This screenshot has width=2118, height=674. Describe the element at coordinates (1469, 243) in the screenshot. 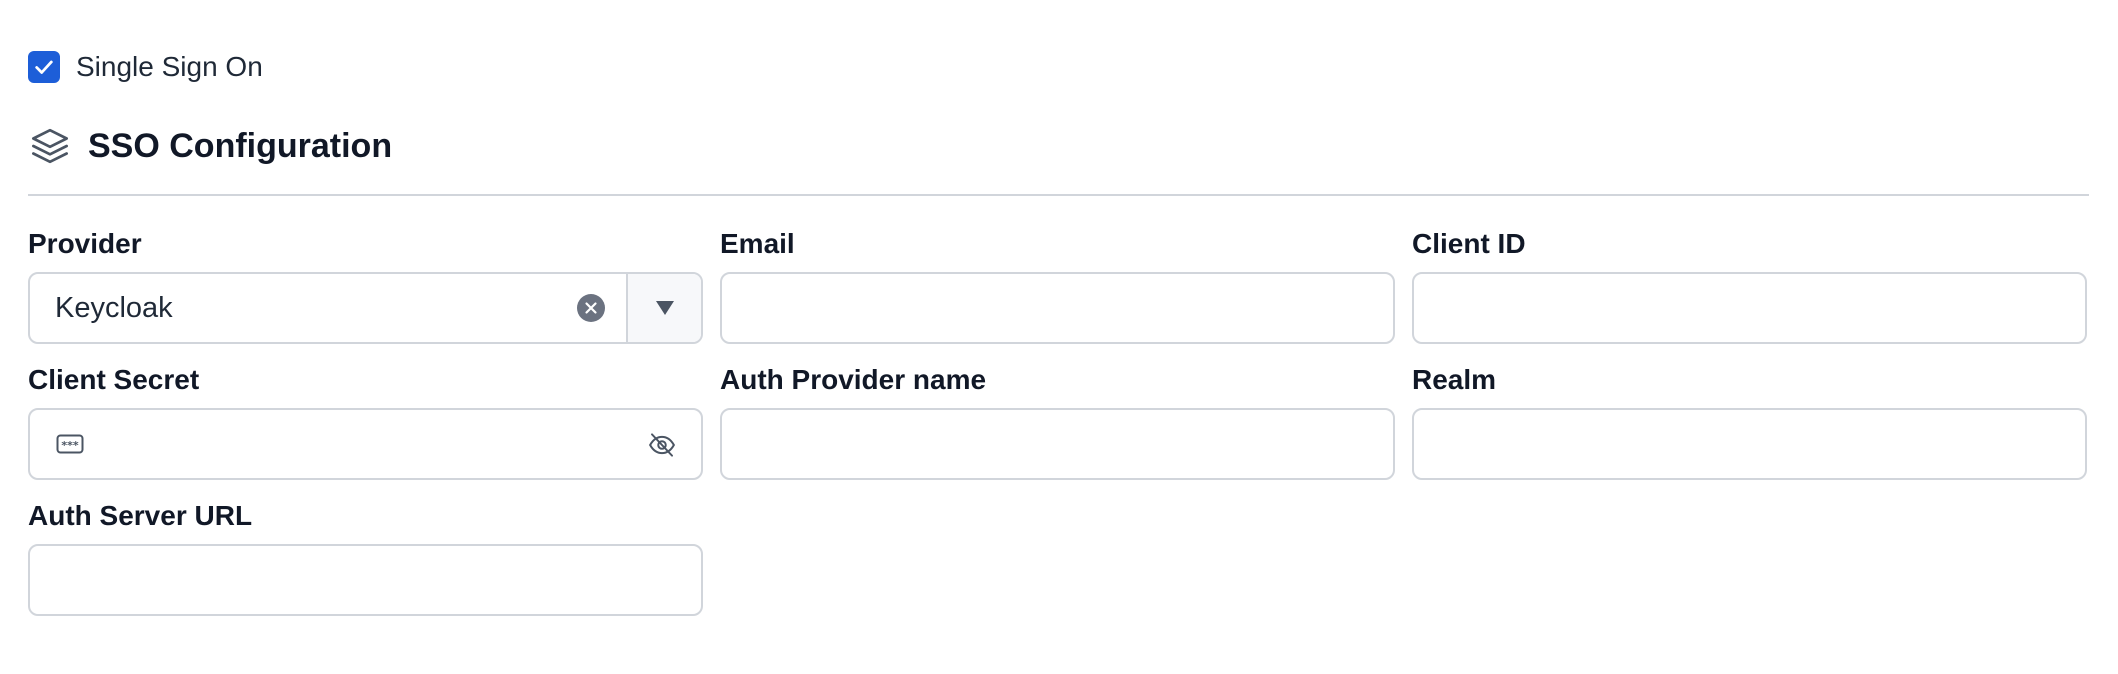

I see `client-id-label: Client ID` at that location.